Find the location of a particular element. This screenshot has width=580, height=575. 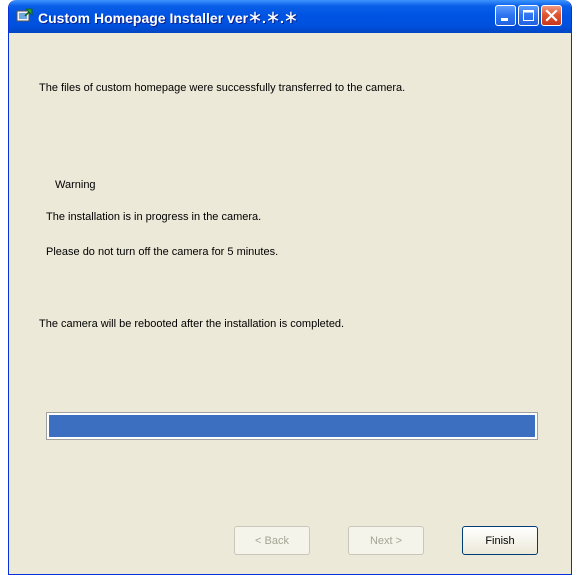

maximize-button is located at coordinates (528, 15).